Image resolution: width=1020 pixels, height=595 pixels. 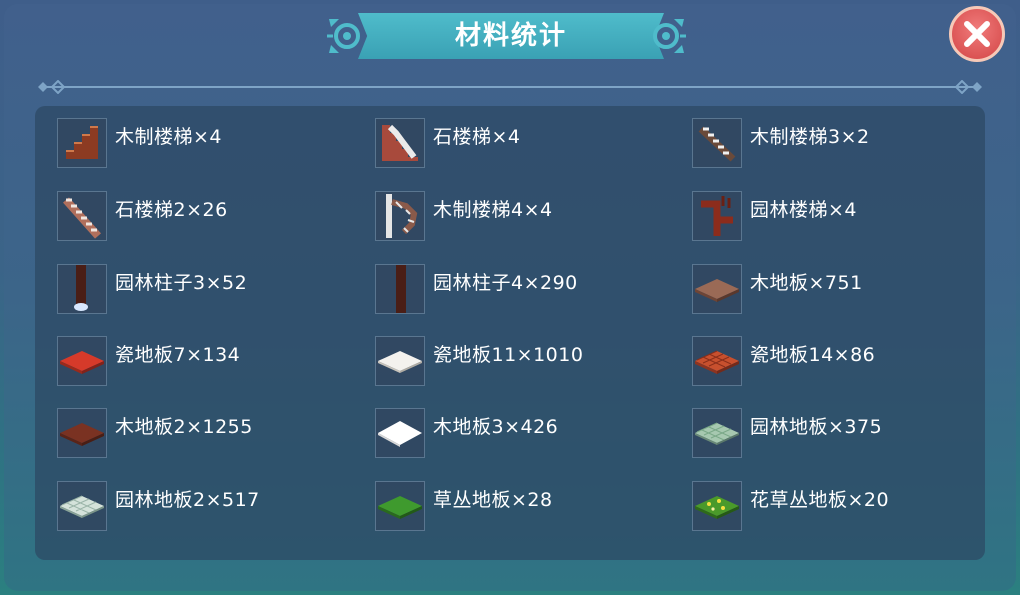 I want to click on material-item: 园林地板×375, so click(x=847, y=436).